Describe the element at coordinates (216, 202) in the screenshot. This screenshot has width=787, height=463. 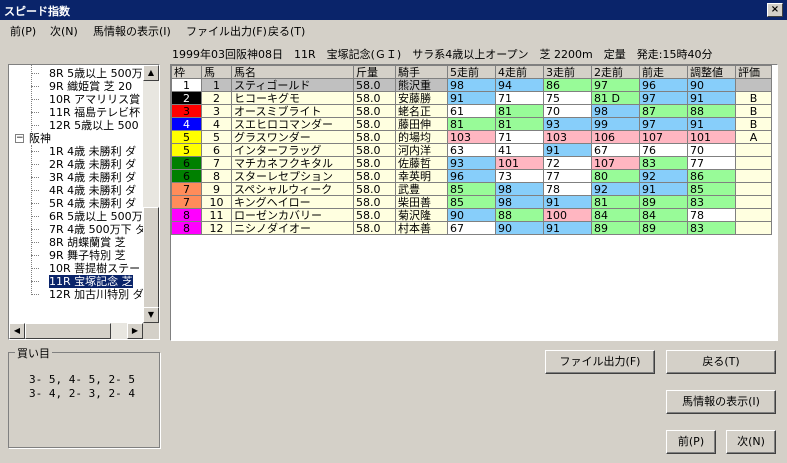
I see `horse-number-cell: 10` at that location.